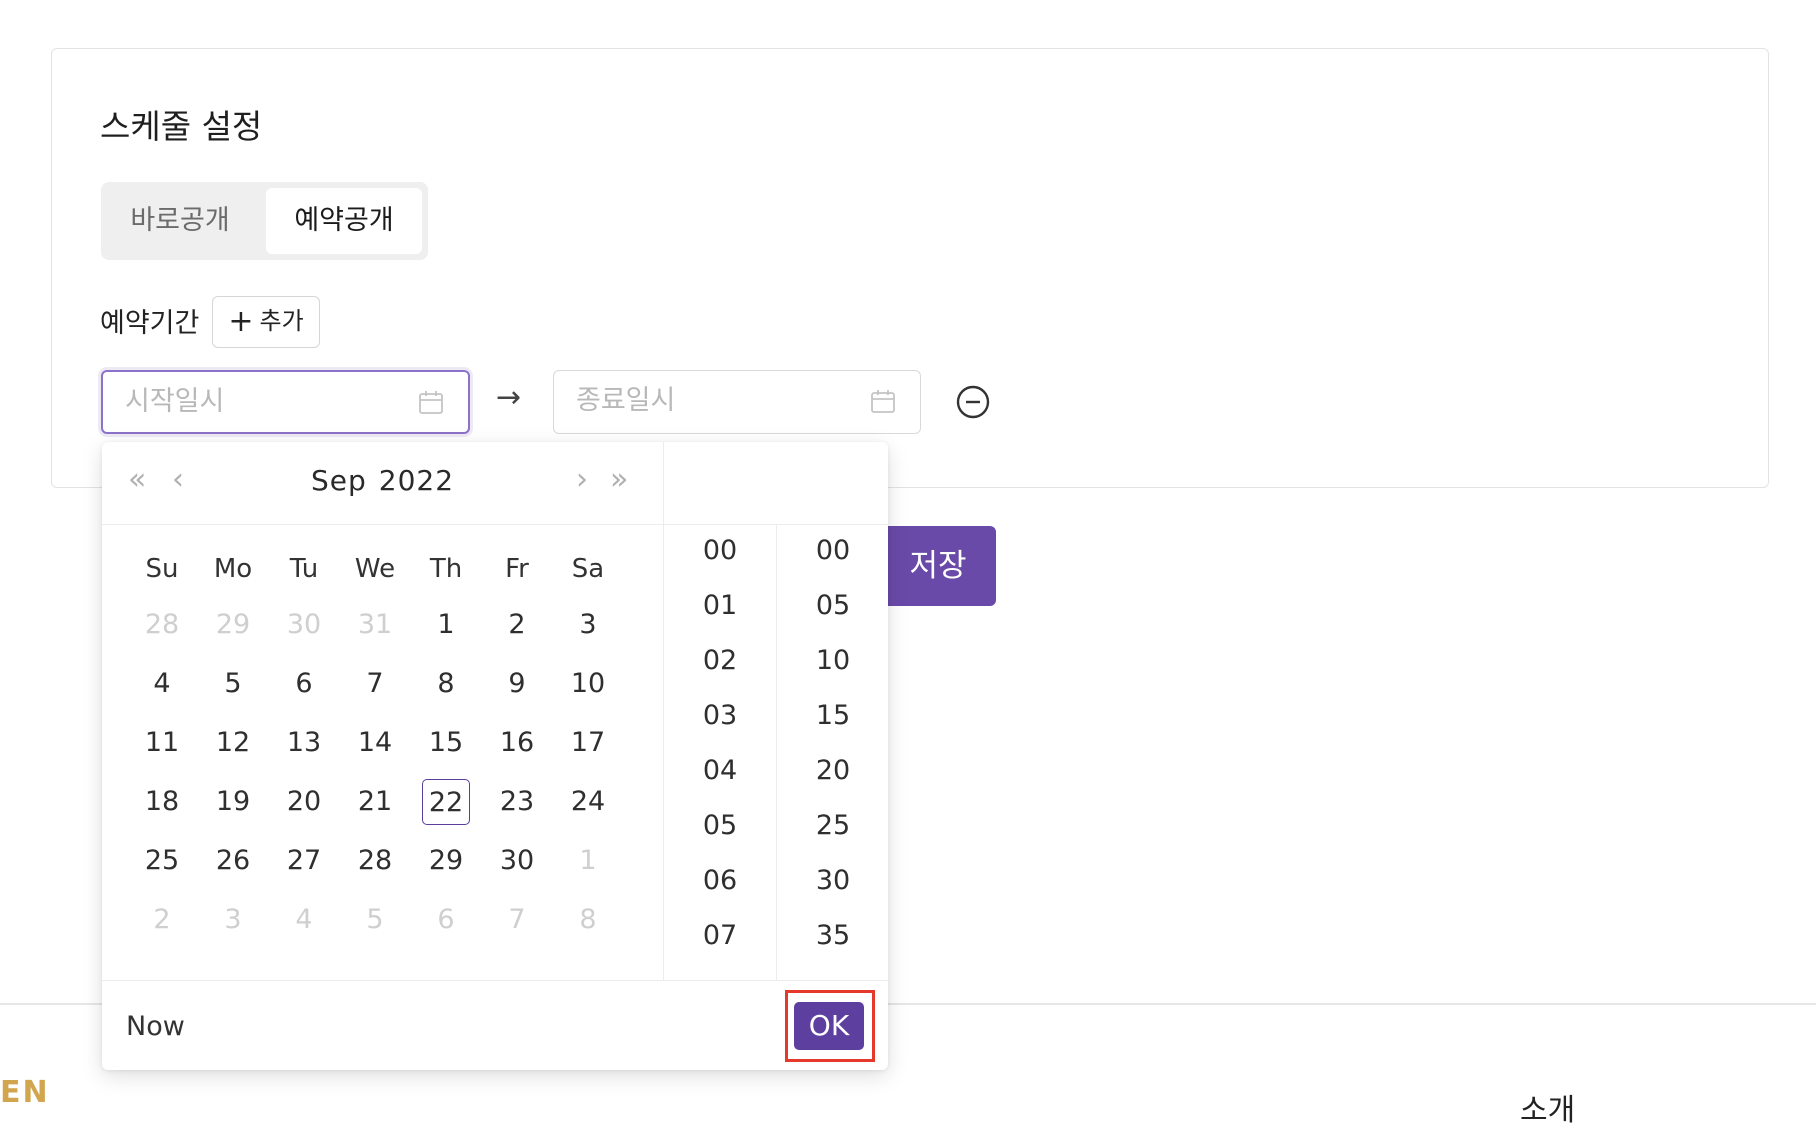 This screenshot has width=1816, height=1129. I want to click on next-year-icon: », so click(619, 479).